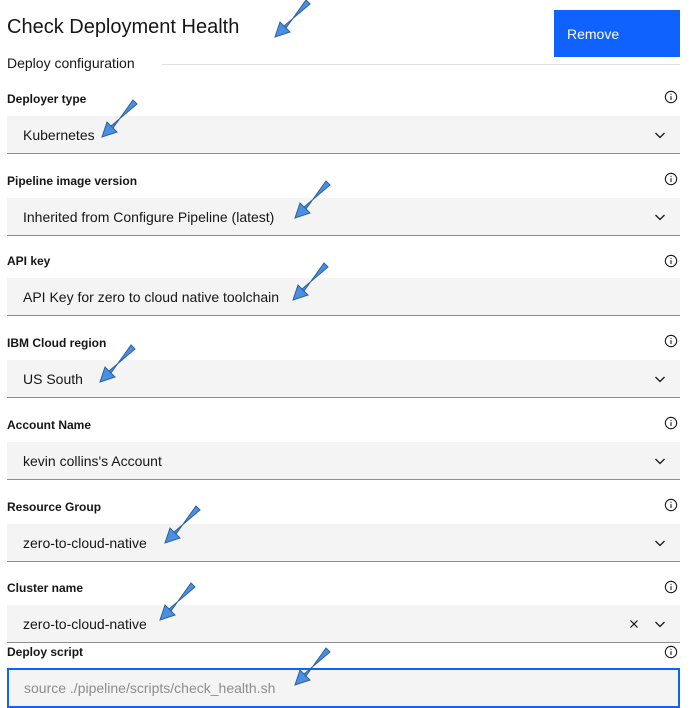  What do you see at coordinates (47, 99) in the screenshot?
I see `deployer-type-label: Deployer type` at bounding box center [47, 99].